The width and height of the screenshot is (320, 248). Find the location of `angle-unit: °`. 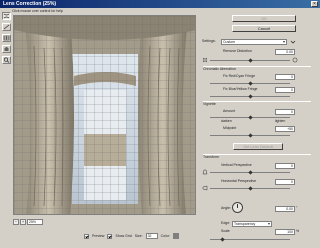

angle-unit: ° is located at coordinates (297, 208).